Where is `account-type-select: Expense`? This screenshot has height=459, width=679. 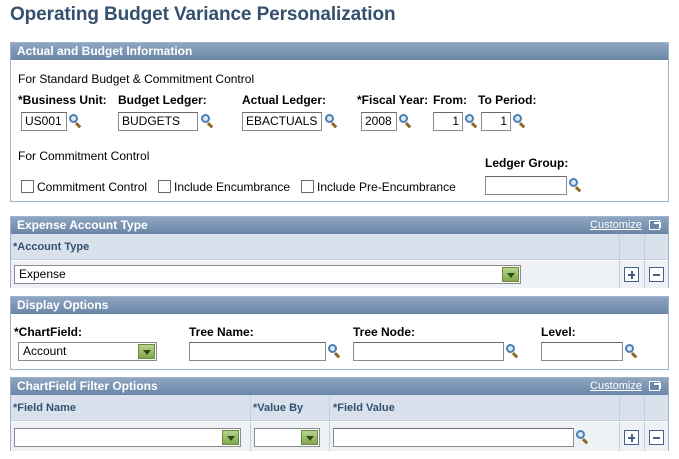
account-type-select: Expense is located at coordinates (267, 274).